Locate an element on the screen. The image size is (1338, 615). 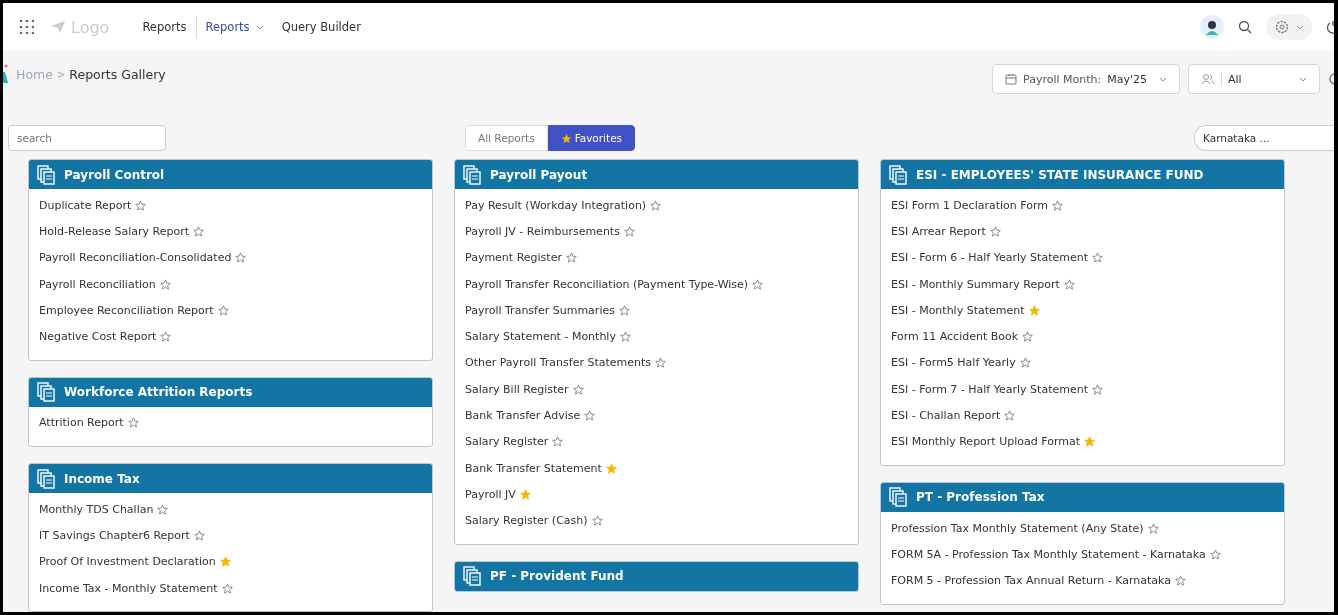
search-field: search is located at coordinates (87, 138).